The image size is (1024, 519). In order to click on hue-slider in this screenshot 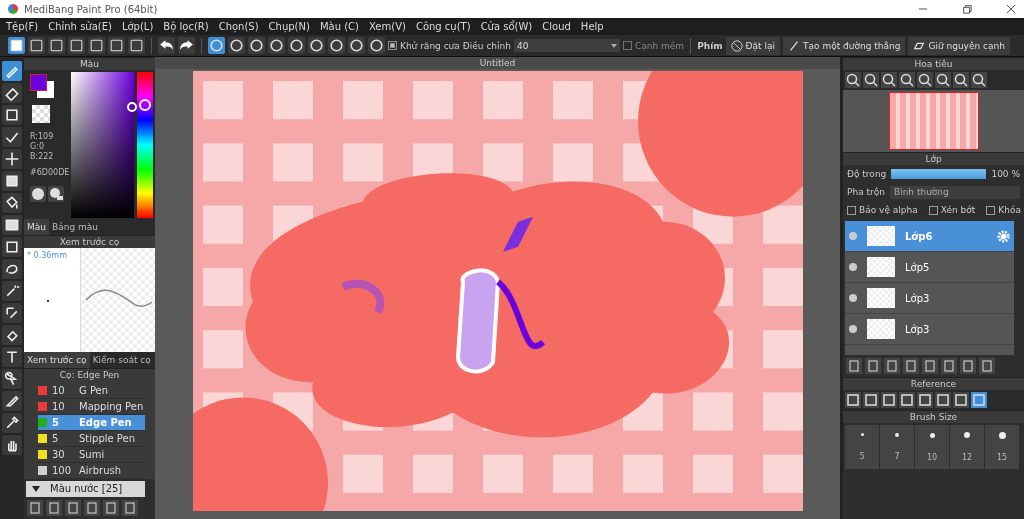, I will do `click(145, 145)`.